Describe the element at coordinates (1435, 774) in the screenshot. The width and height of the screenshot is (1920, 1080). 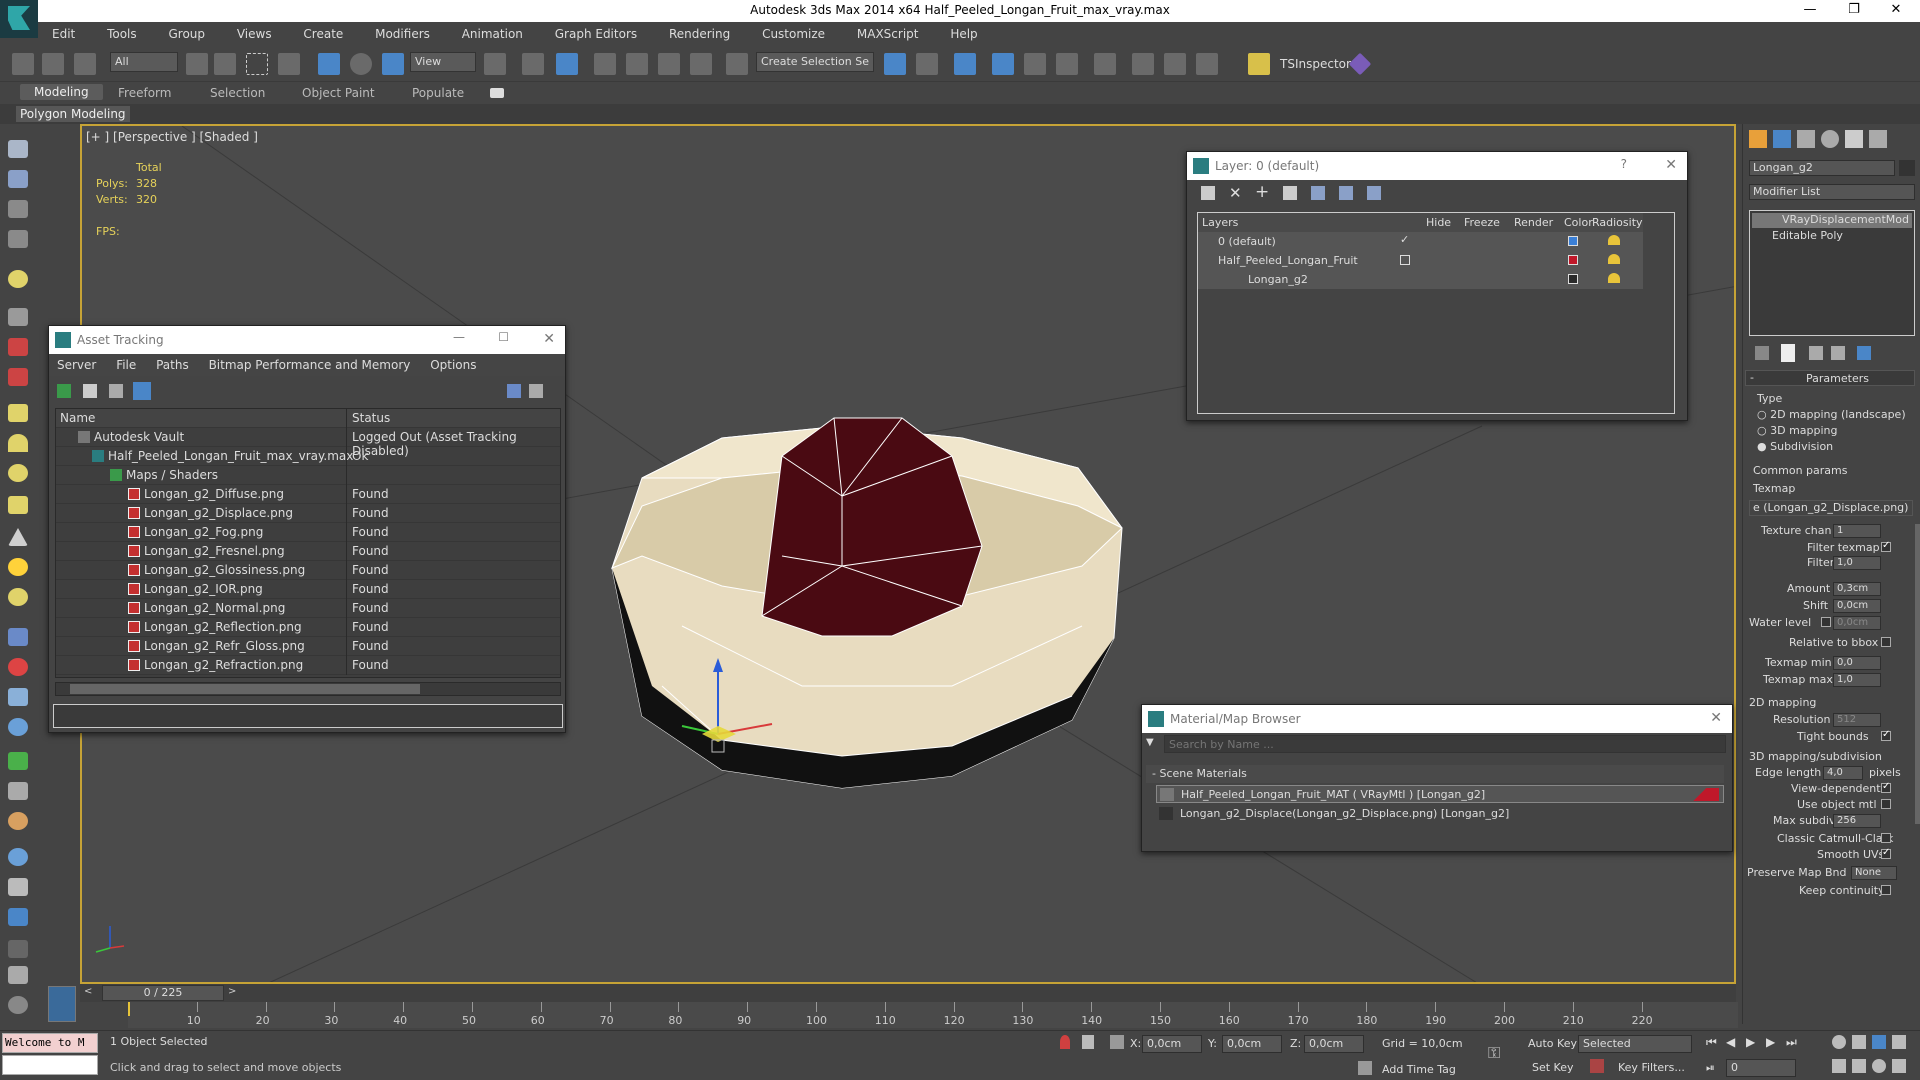
I see `scene-materials-header: - Scene Materials` at that location.